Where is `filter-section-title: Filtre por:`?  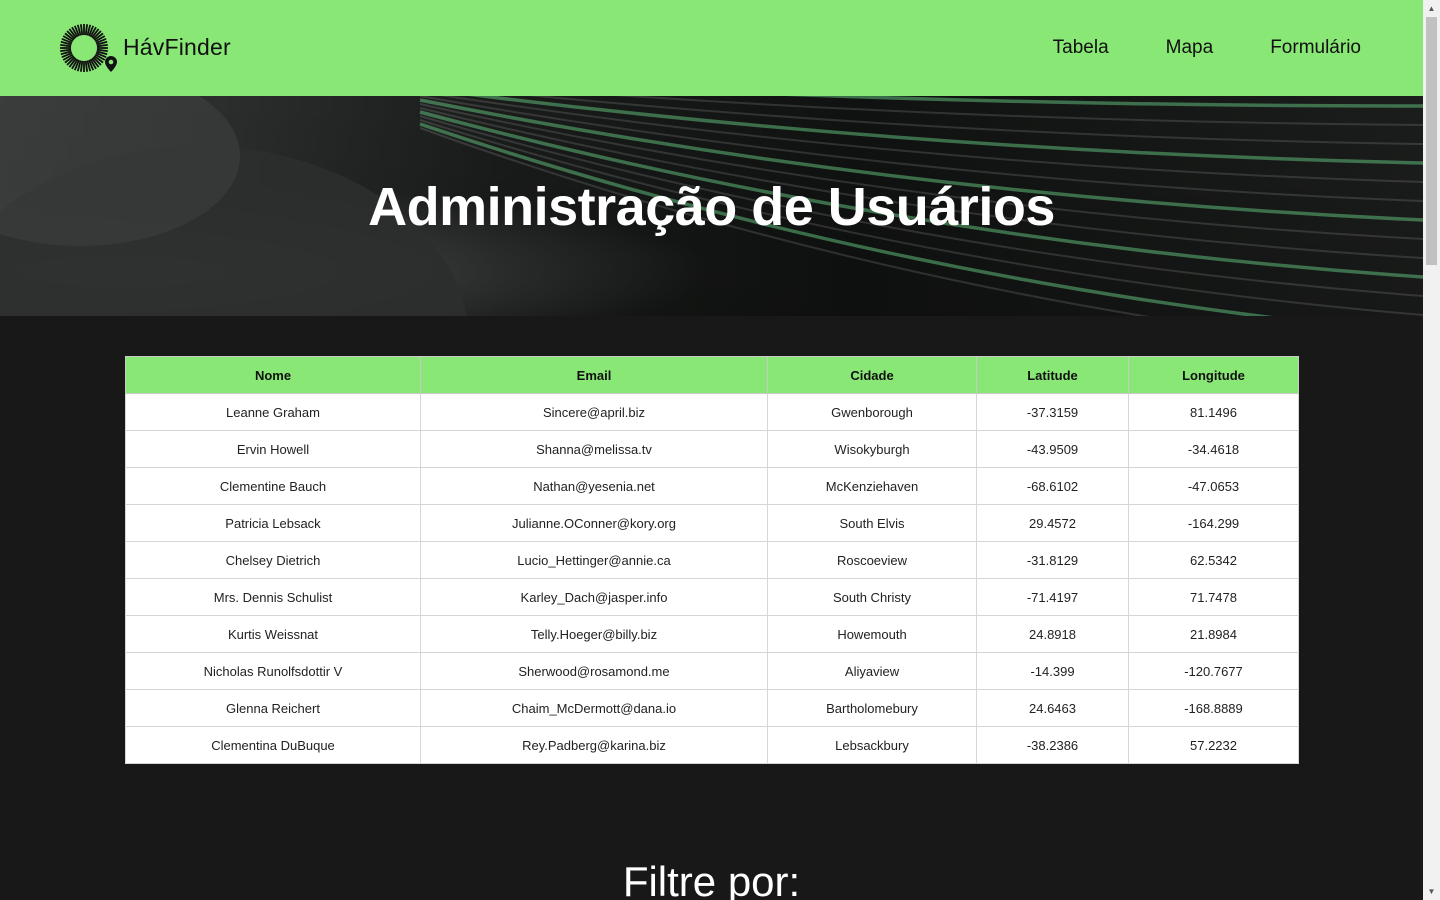 filter-section-title: Filtre por: is located at coordinates (711, 879).